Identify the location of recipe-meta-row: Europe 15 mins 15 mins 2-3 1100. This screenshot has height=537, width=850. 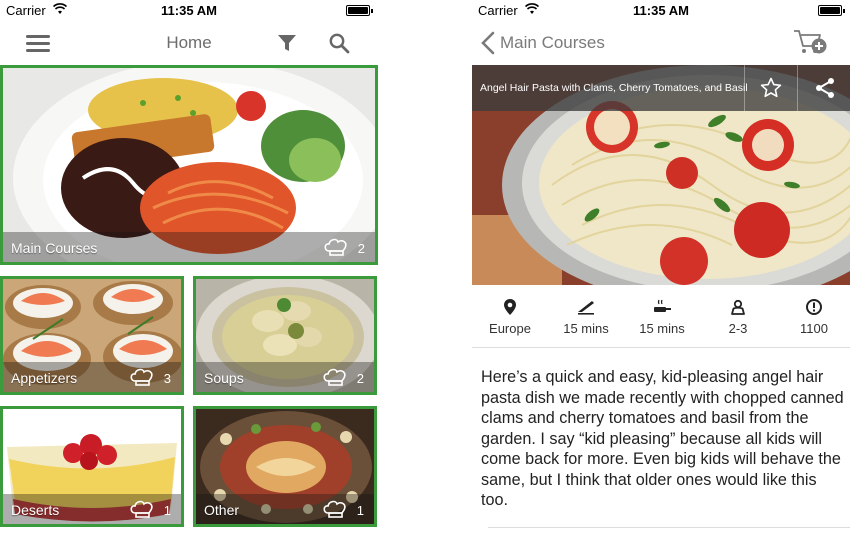
(661, 319).